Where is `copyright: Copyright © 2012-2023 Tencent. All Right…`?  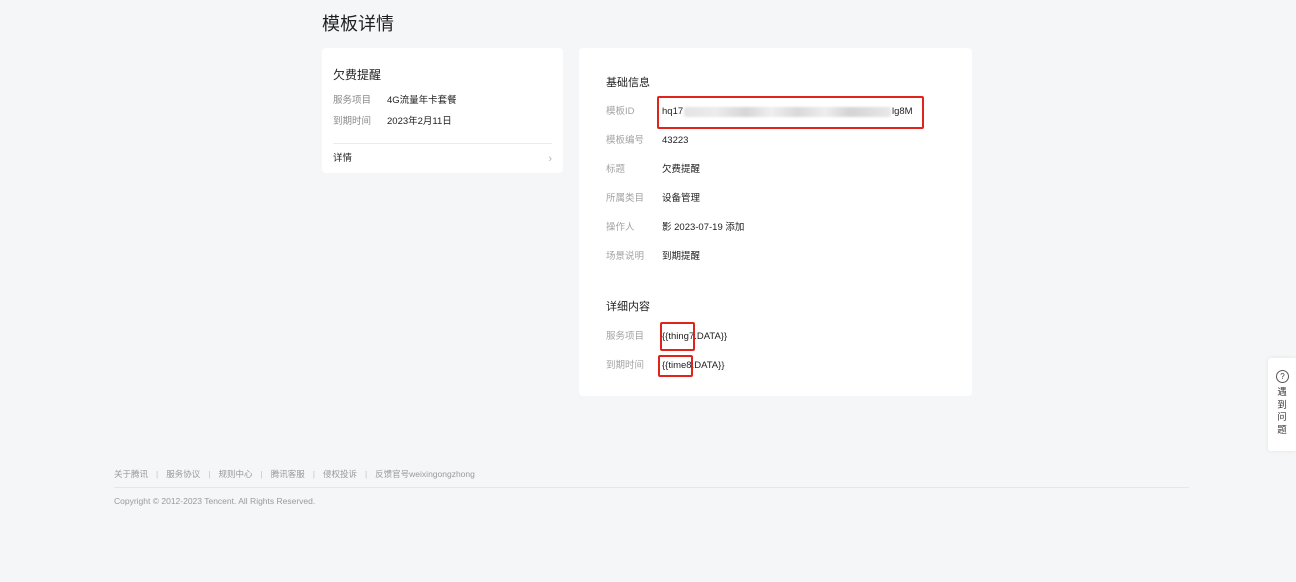 copyright: Copyright © 2012-2023 Tencent. All Right… is located at coordinates (215, 501).